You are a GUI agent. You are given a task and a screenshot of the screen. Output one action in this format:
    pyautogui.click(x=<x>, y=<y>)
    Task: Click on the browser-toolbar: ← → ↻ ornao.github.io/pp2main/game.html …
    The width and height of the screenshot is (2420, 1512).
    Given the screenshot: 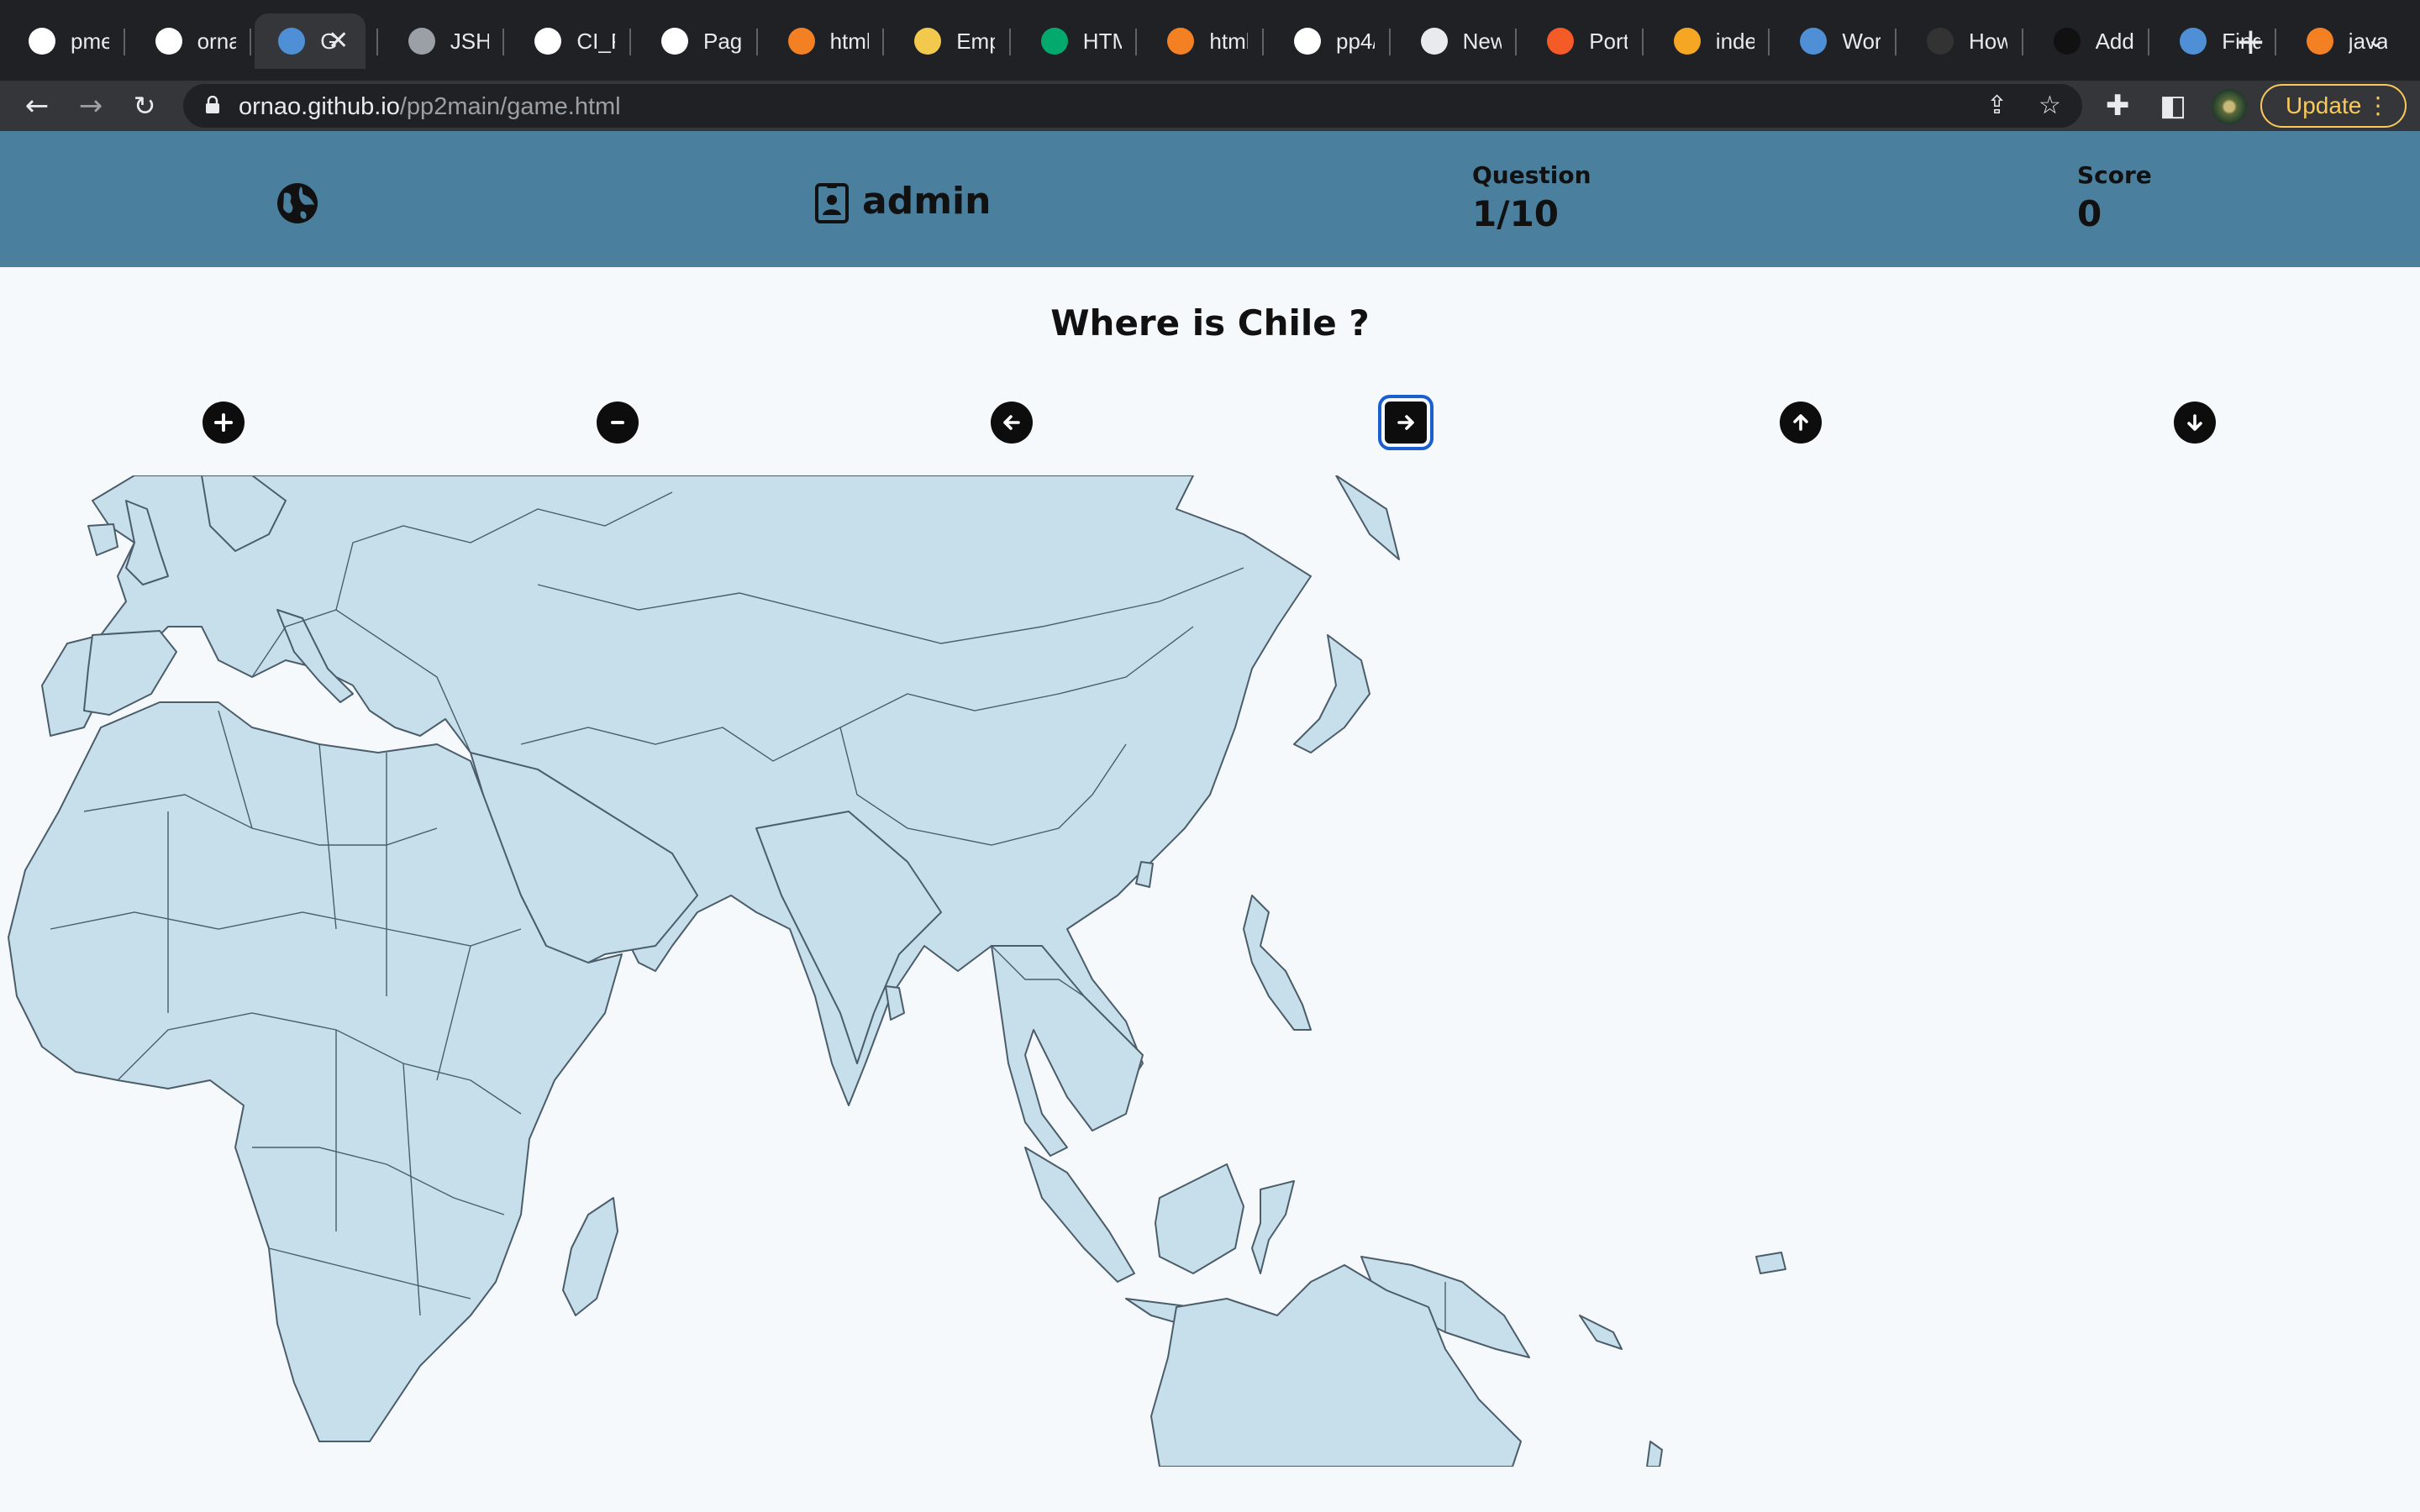 What is the action you would take?
    pyautogui.click(x=1210, y=106)
    